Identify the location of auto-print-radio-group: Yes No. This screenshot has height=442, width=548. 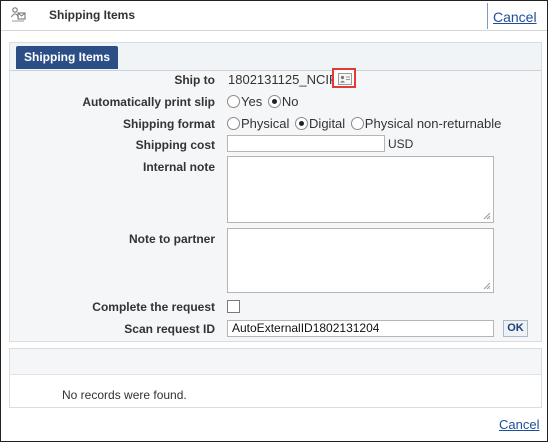
(263, 101).